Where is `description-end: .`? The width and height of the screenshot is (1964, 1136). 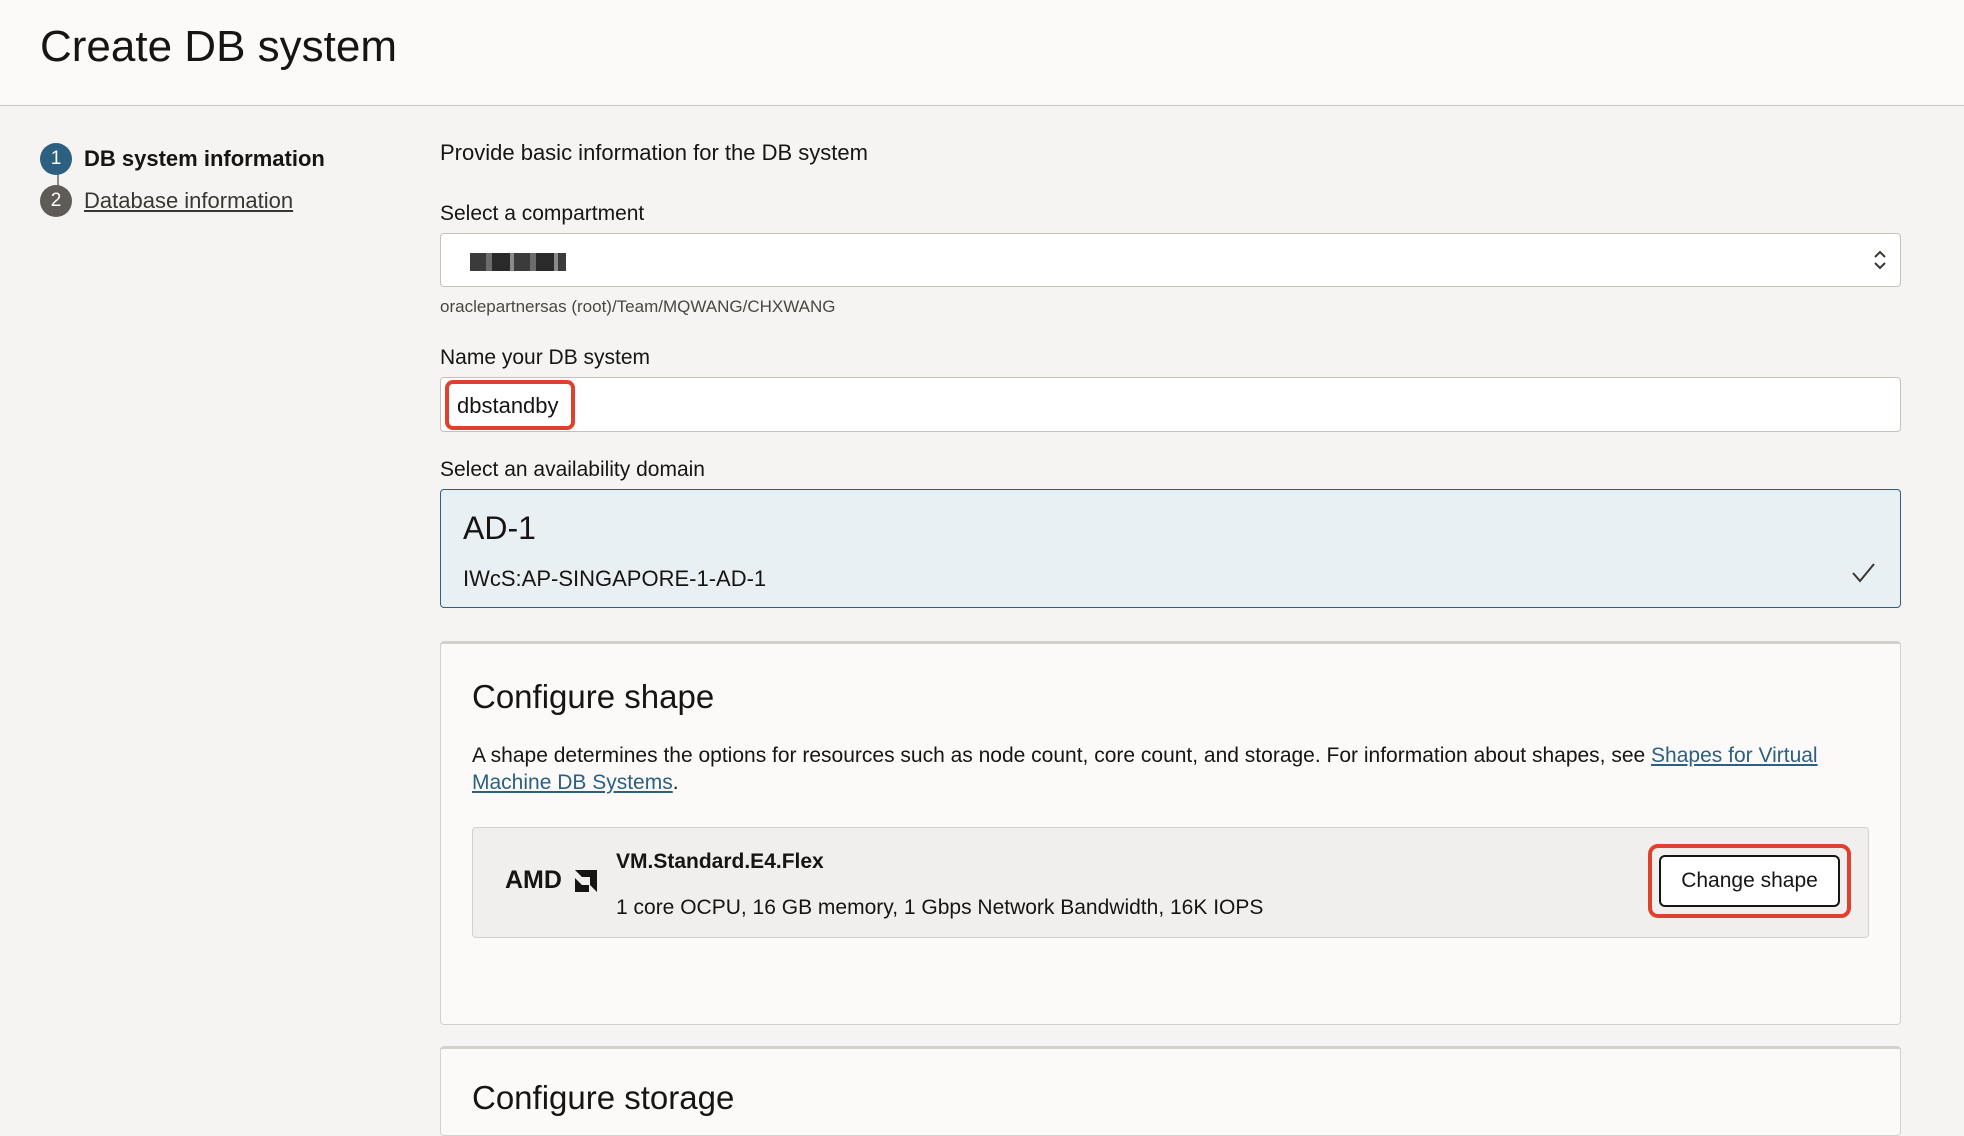 description-end: . is located at coordinates (675, 782).